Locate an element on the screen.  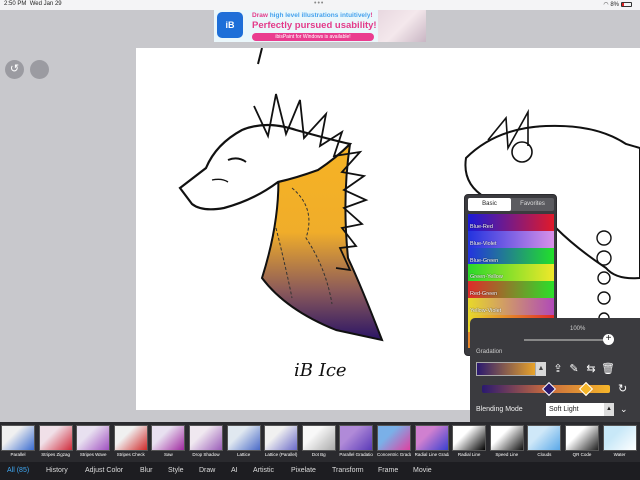
filter-item: Radial Line is located at coordinates (469, 443).